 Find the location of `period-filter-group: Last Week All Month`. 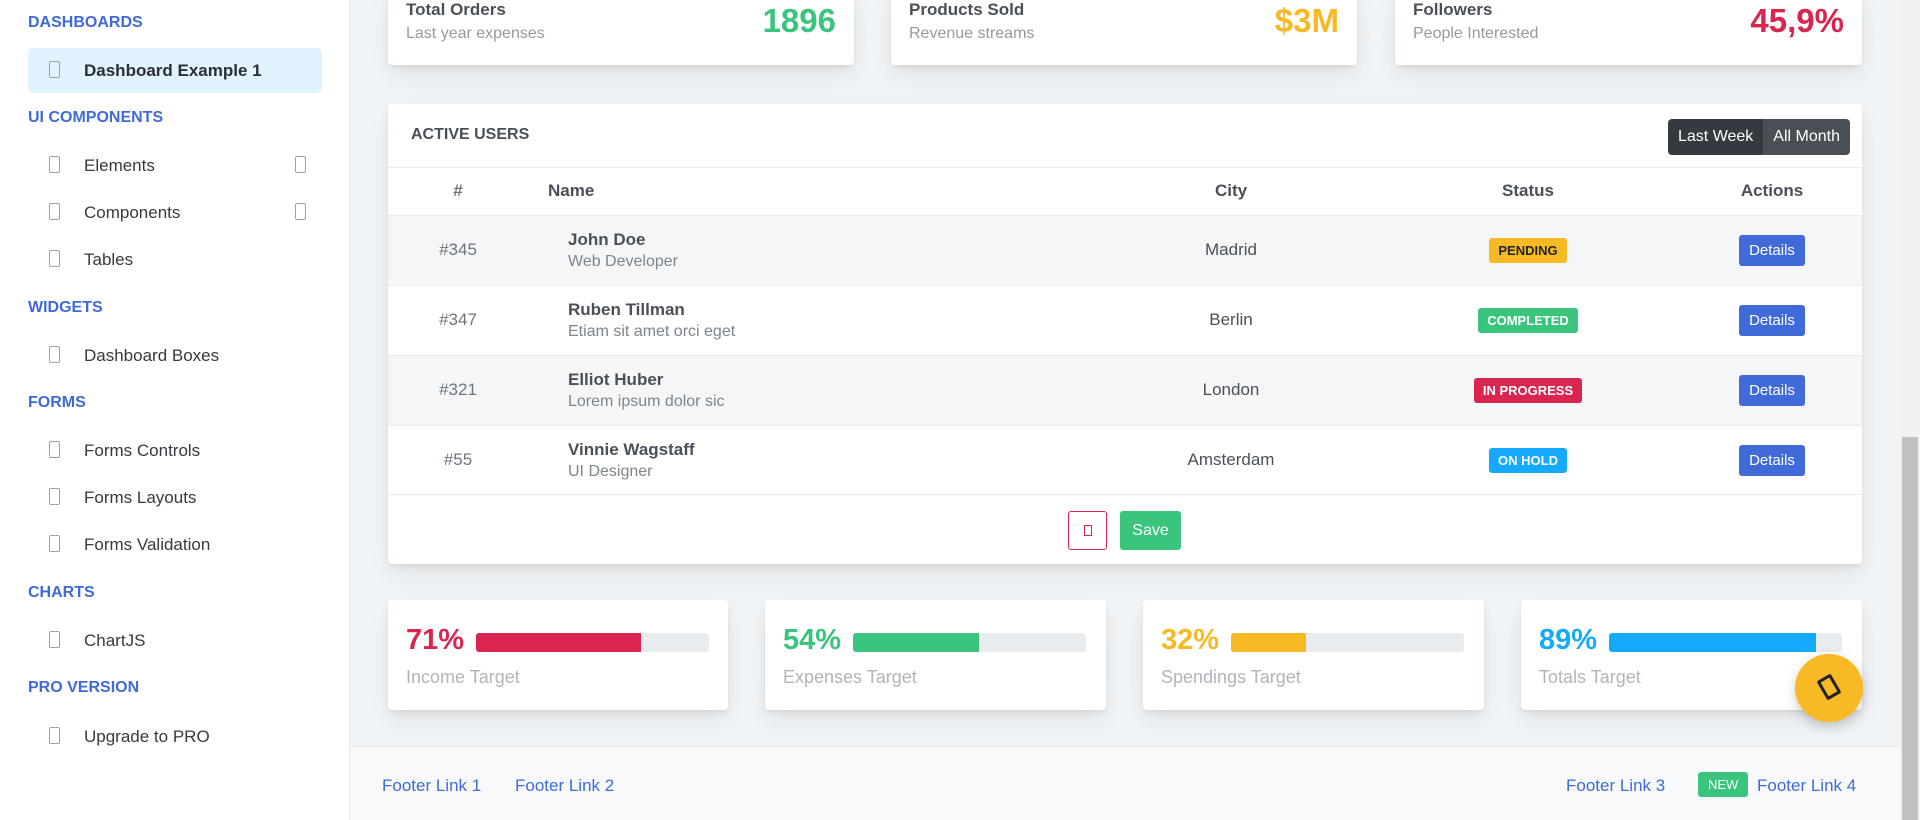

period-filter-group: Last Week All Month is located at coordinates (1759, 137).